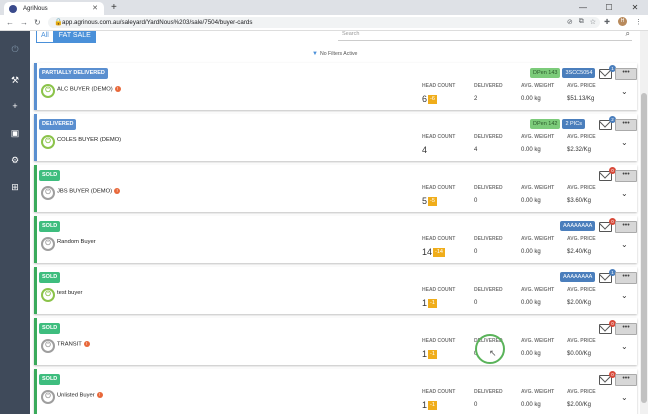 This screenshot has height=414, width=648. Describe the element at coordinates (24, 22) in the screenshot. I see `forward-icon: →` at that location.